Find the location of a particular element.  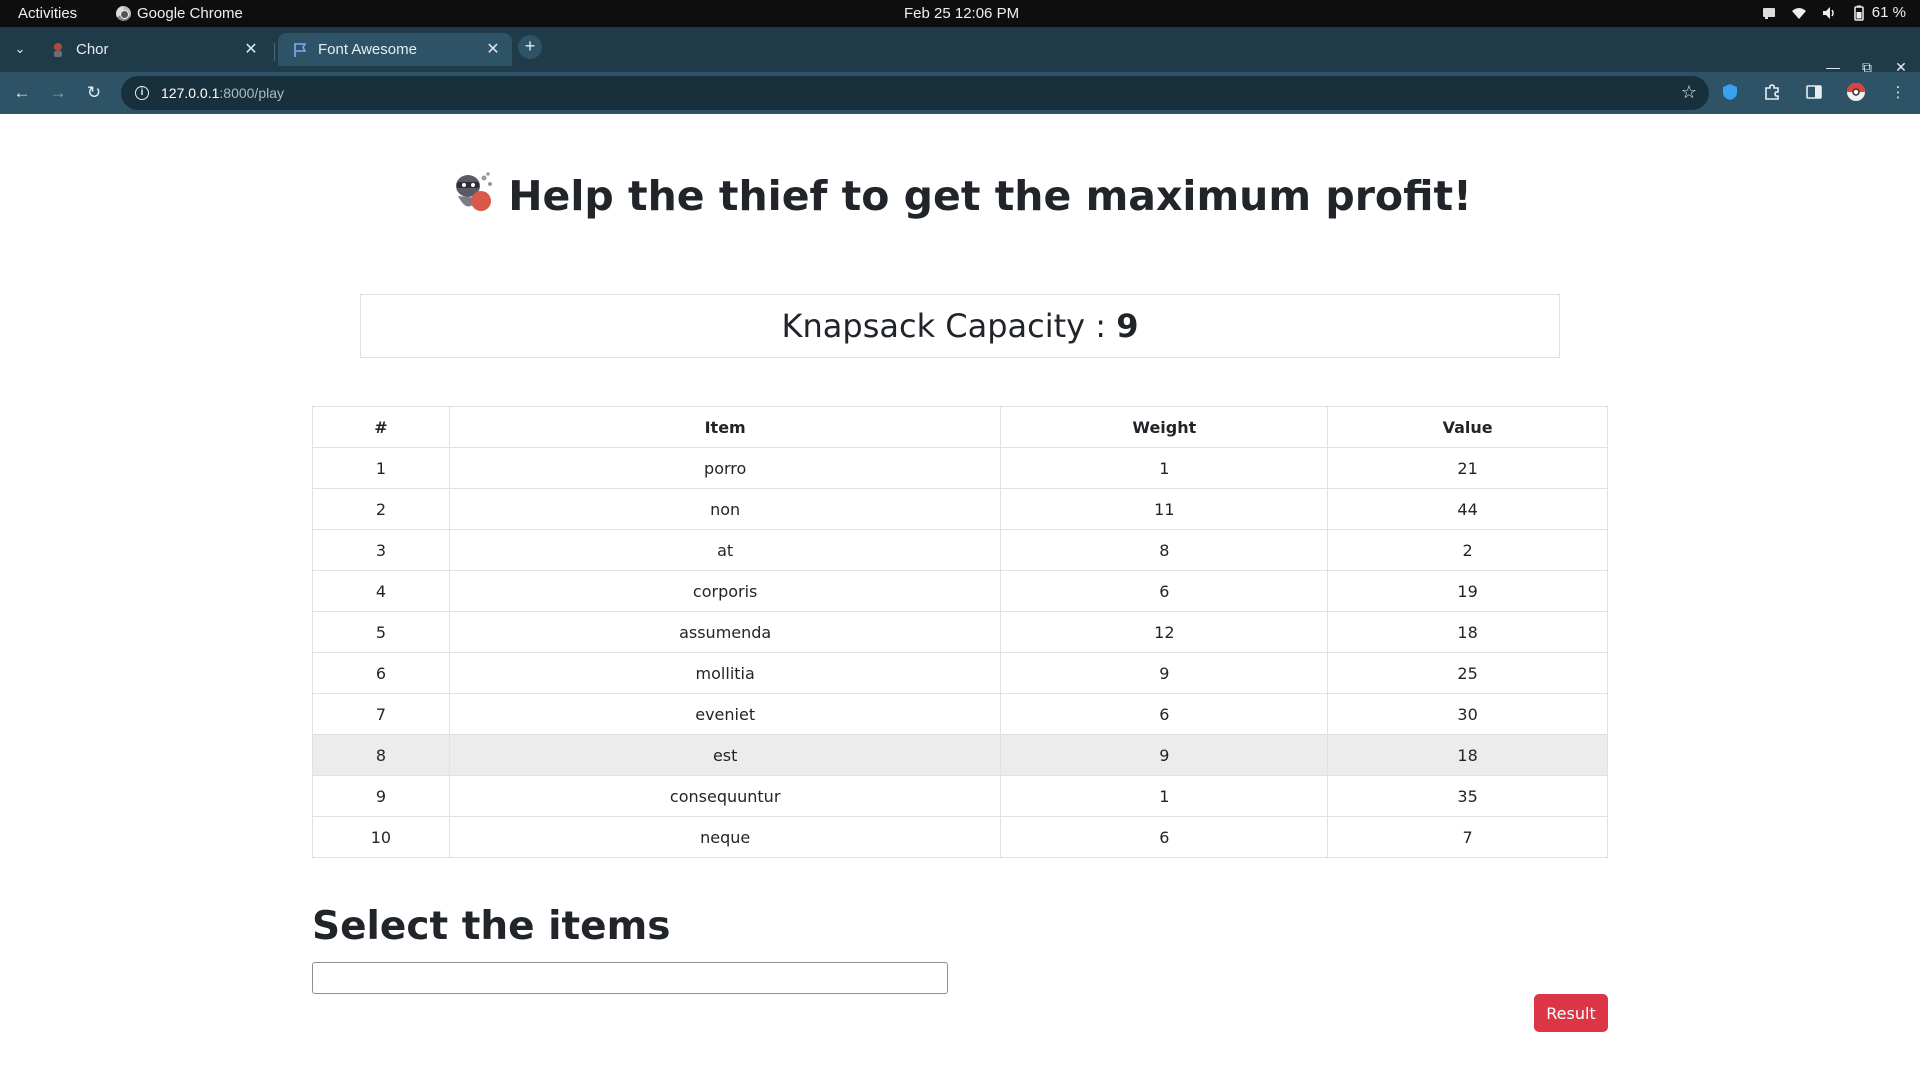

tab-title: Font Awesome is located at coordinates (367, 49).